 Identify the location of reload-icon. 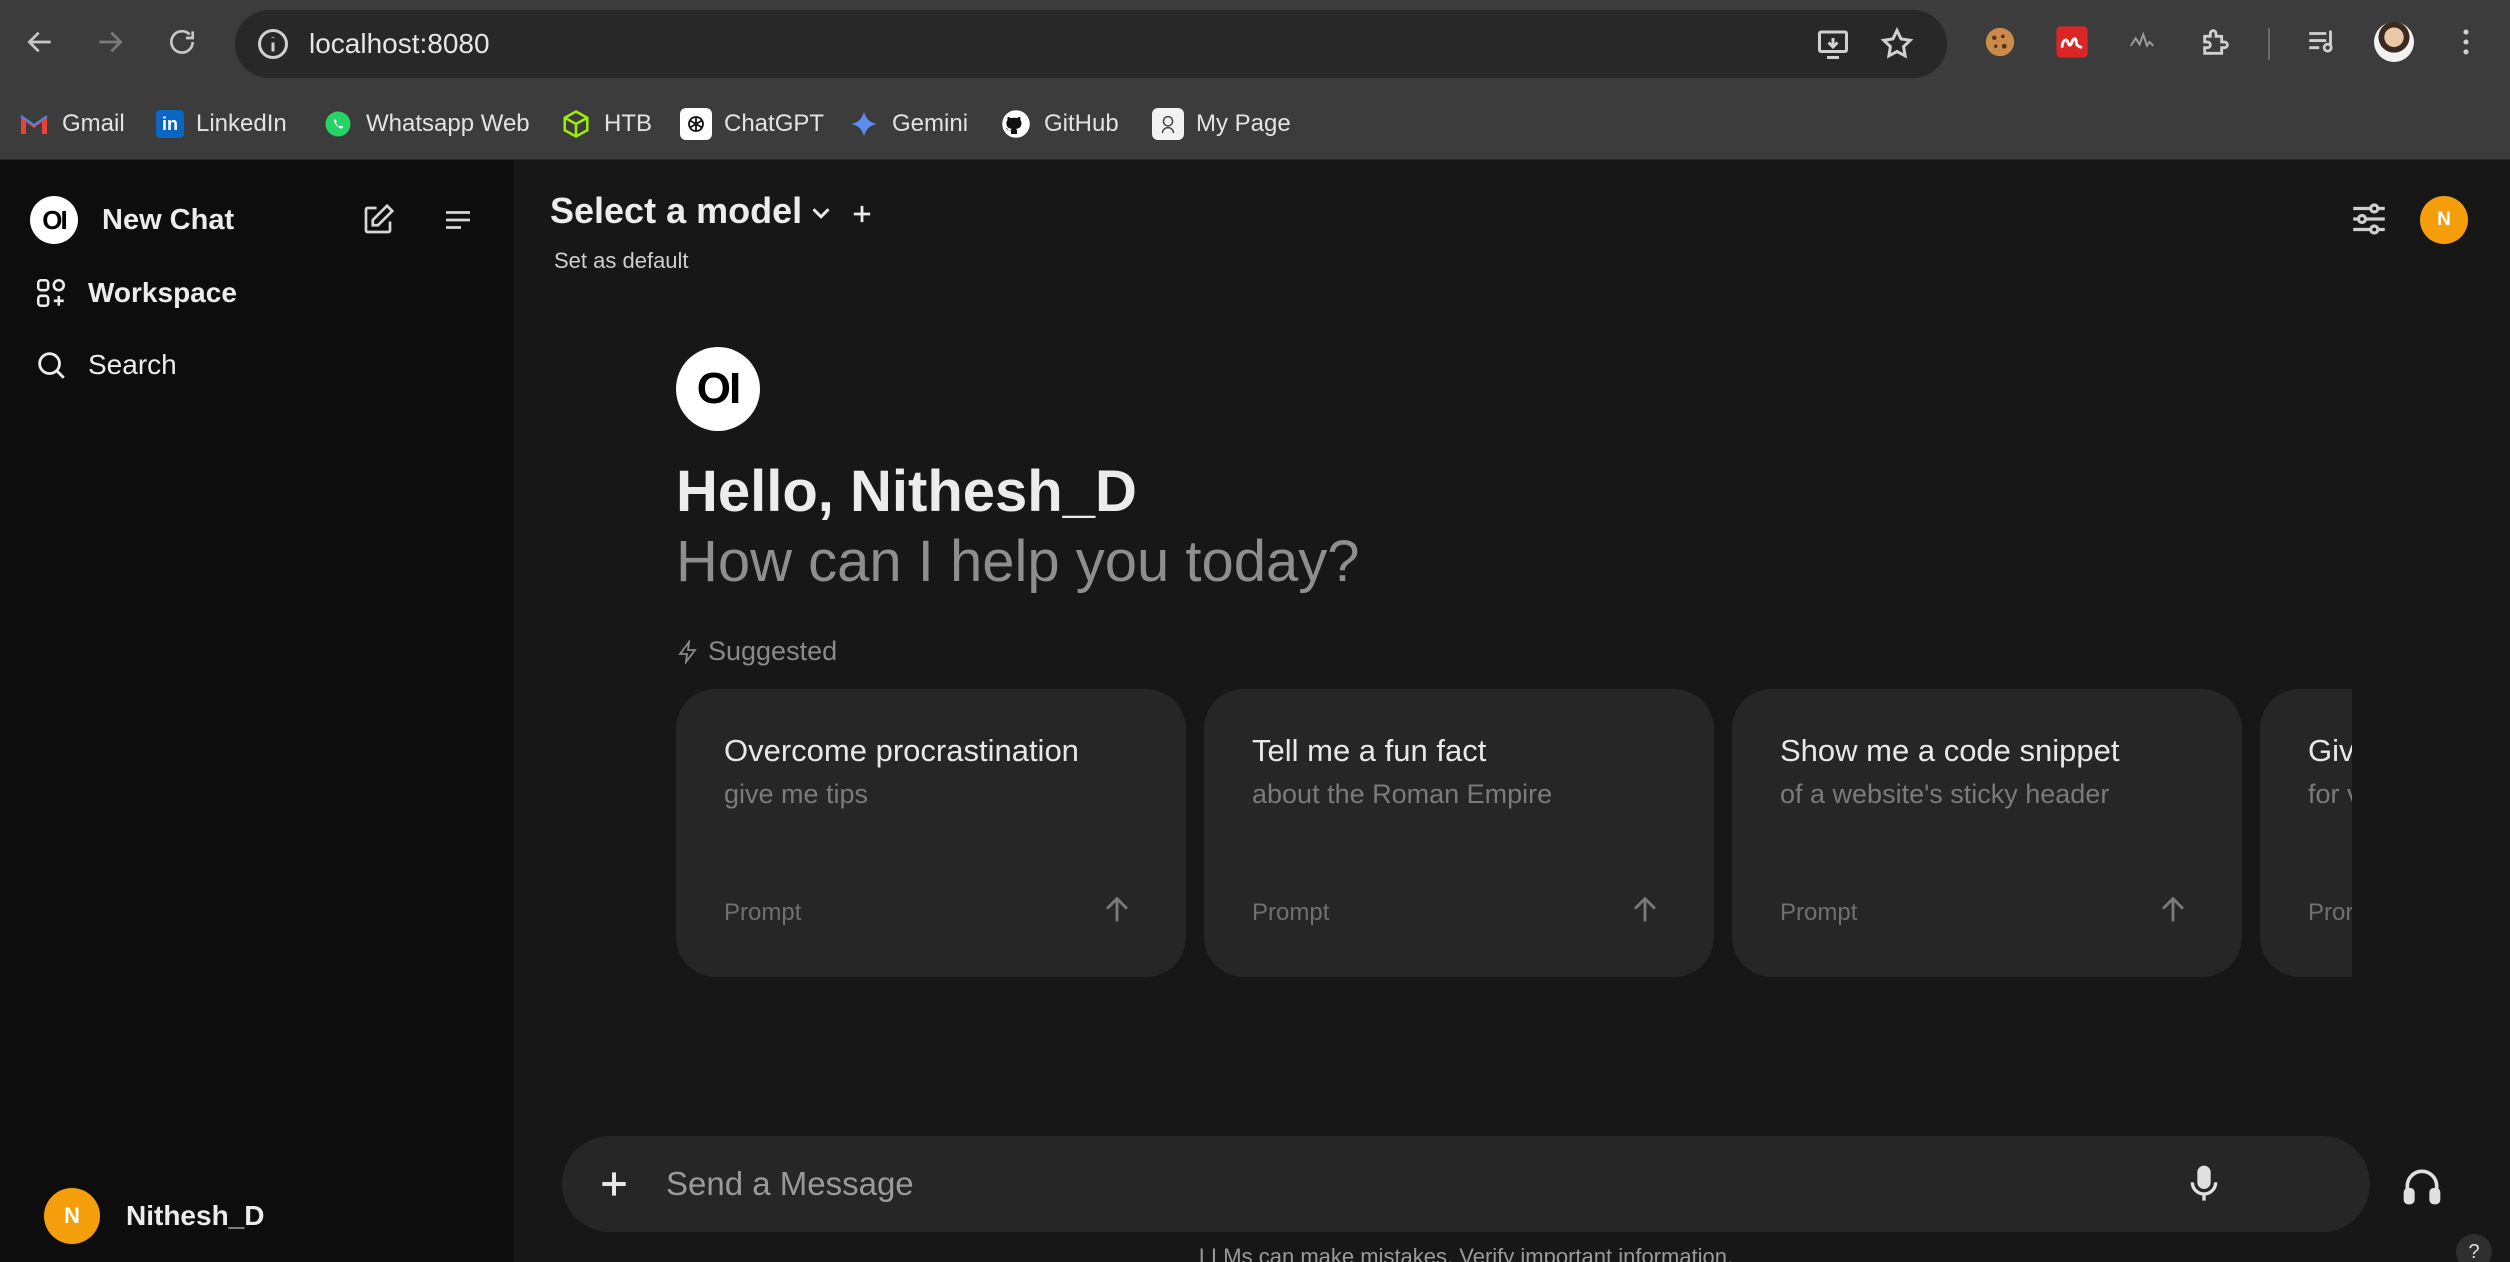
(182, 41).